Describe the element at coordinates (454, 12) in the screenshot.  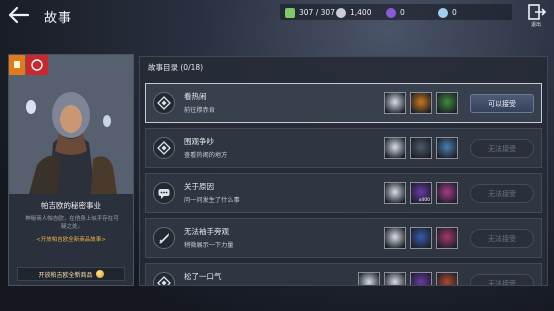
I see `crystal-value: 0` at that location.